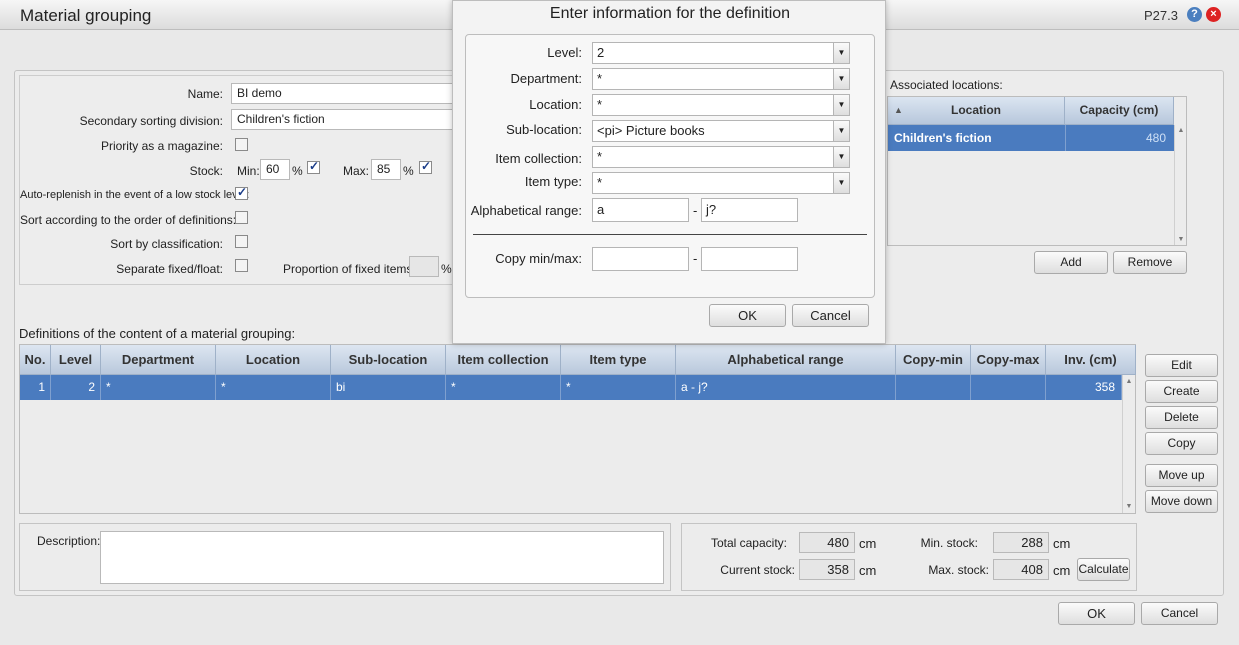  What do you see at coordinates (747, 315) in the screenshot?
I see `dialog-ok-button: OK` at bounding box center [747, 315].